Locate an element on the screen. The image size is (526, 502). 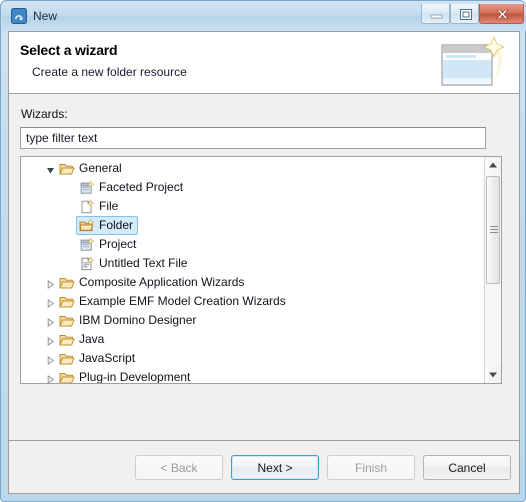
tree-item-label: Folder is located at coordinates (116, 225).